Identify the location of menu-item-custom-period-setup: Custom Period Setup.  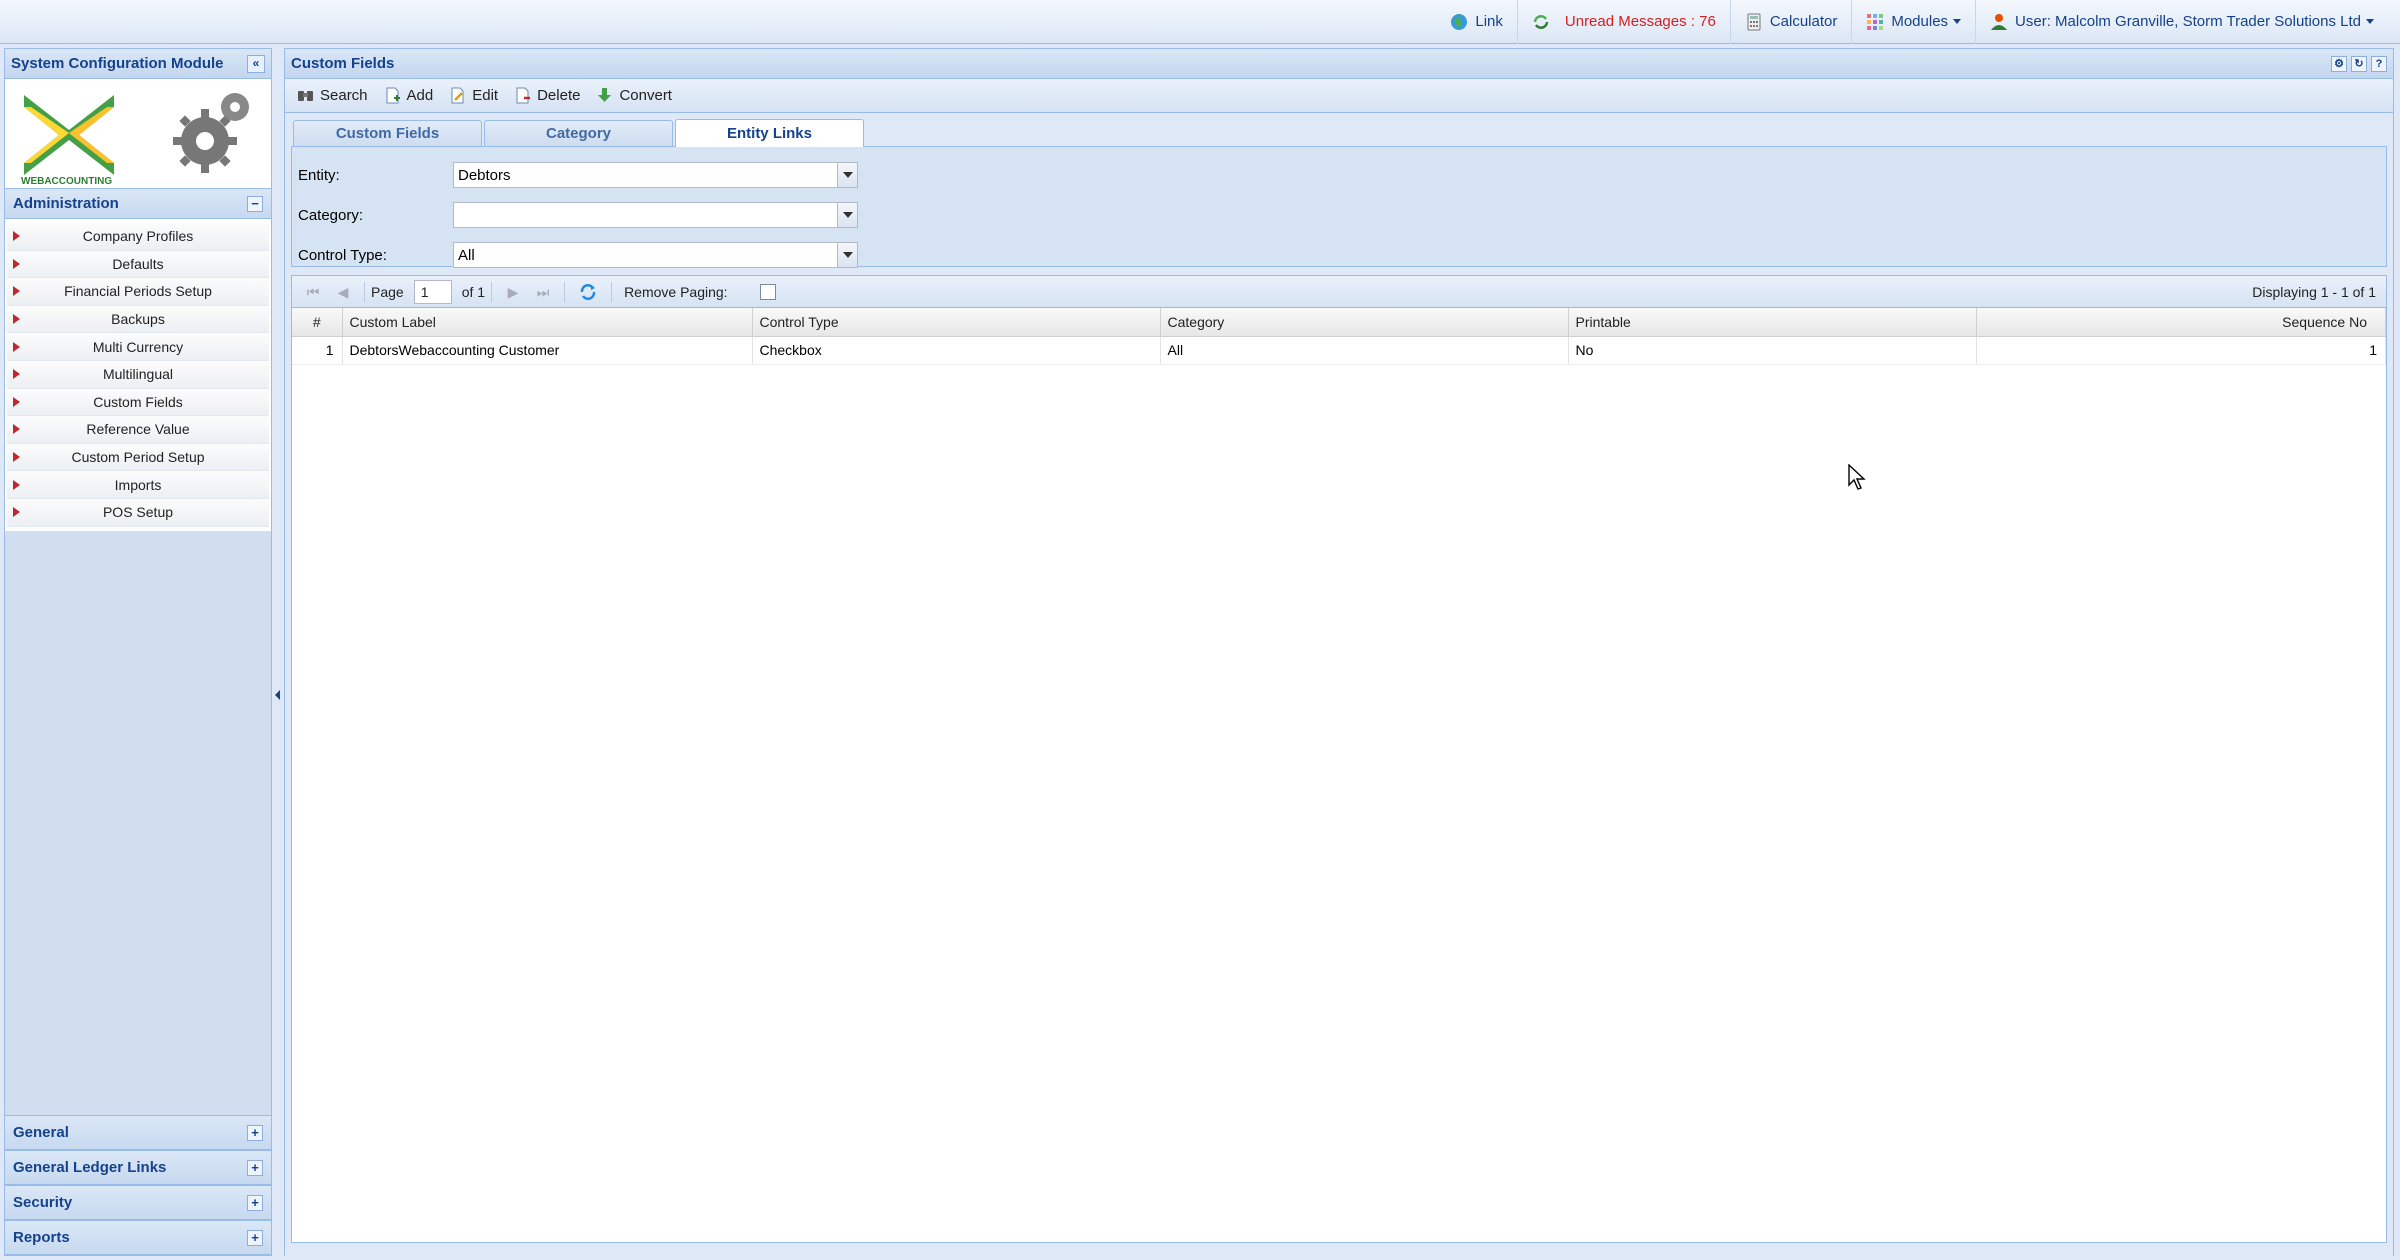
(138, 457).